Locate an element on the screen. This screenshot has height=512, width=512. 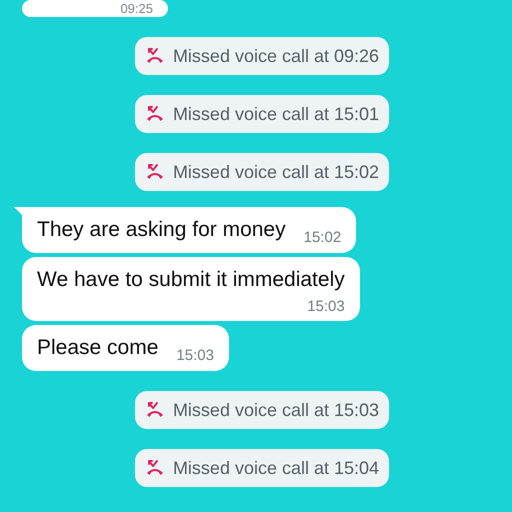
missed-call-text: Missed voice call at 15:01 is located at coordinates (276, 114).